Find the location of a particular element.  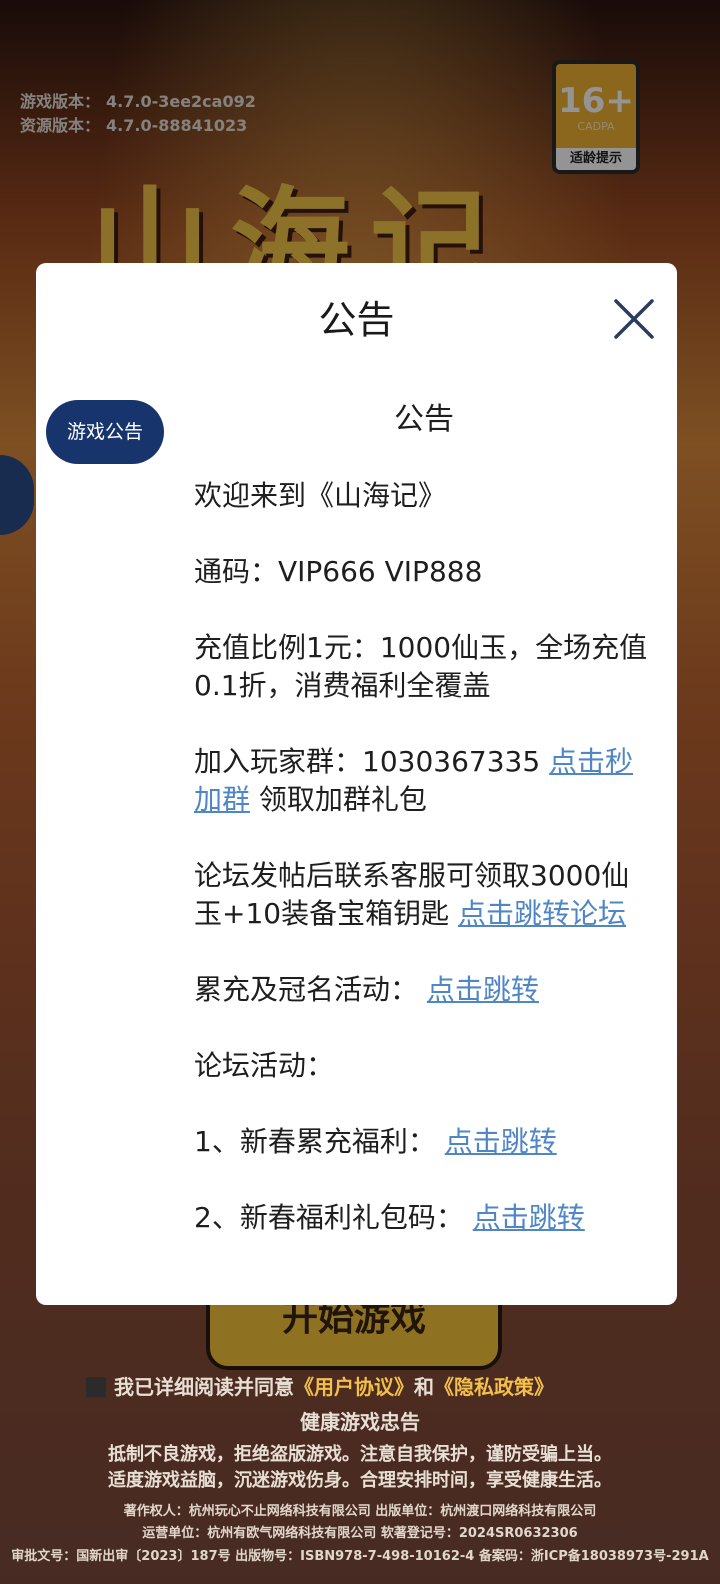

recharge-event-paragraph: 累充及冠名活动： 点击跳转 is located at coordinates (424, 990).